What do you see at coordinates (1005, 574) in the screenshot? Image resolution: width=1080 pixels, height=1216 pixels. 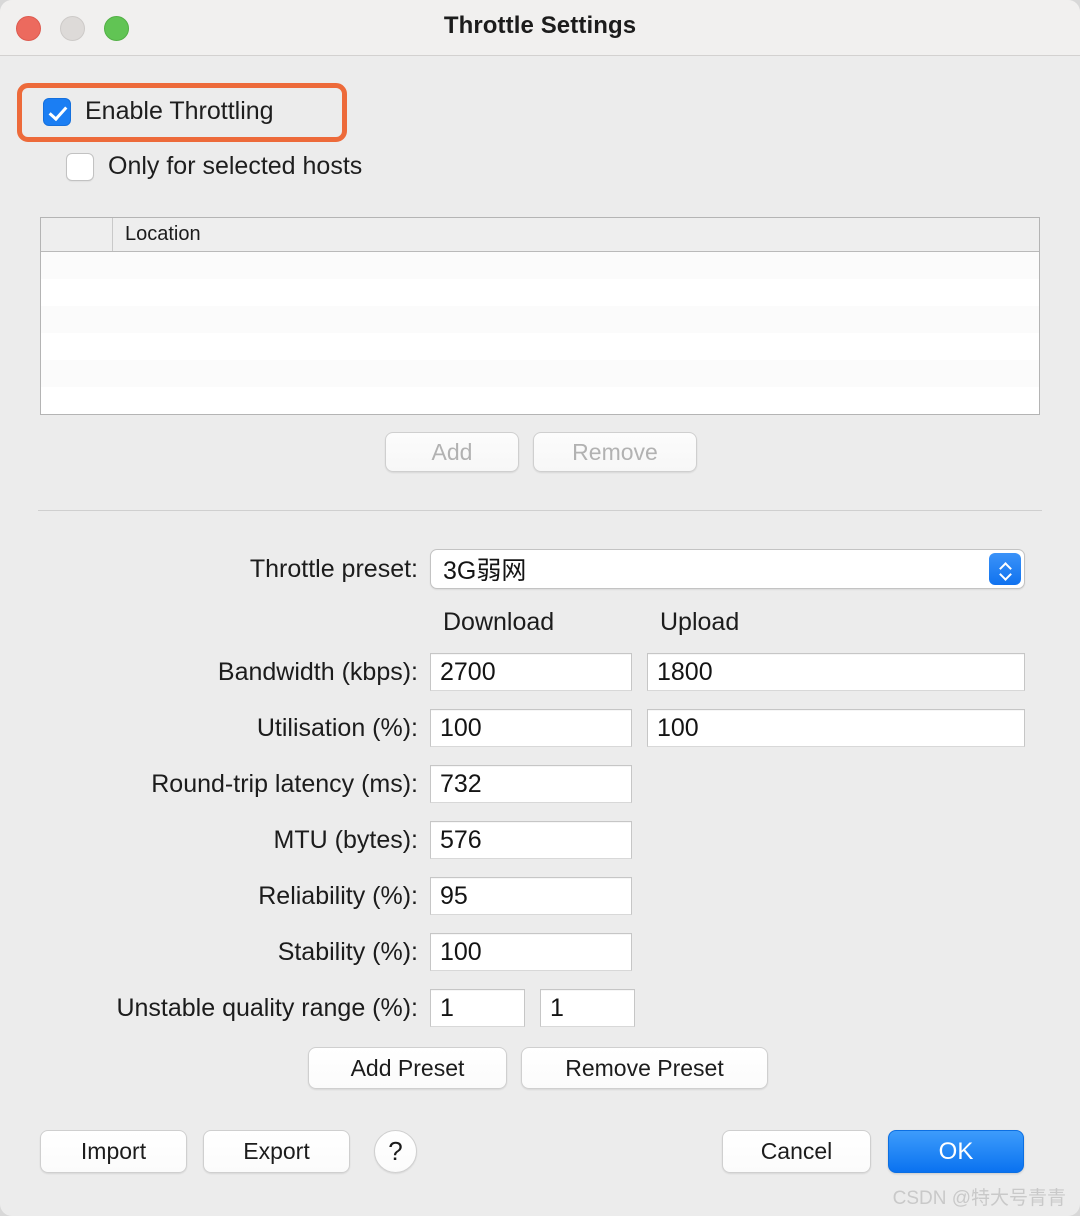 I see `chevron-down-icon` at bounding box center [1005, 574].